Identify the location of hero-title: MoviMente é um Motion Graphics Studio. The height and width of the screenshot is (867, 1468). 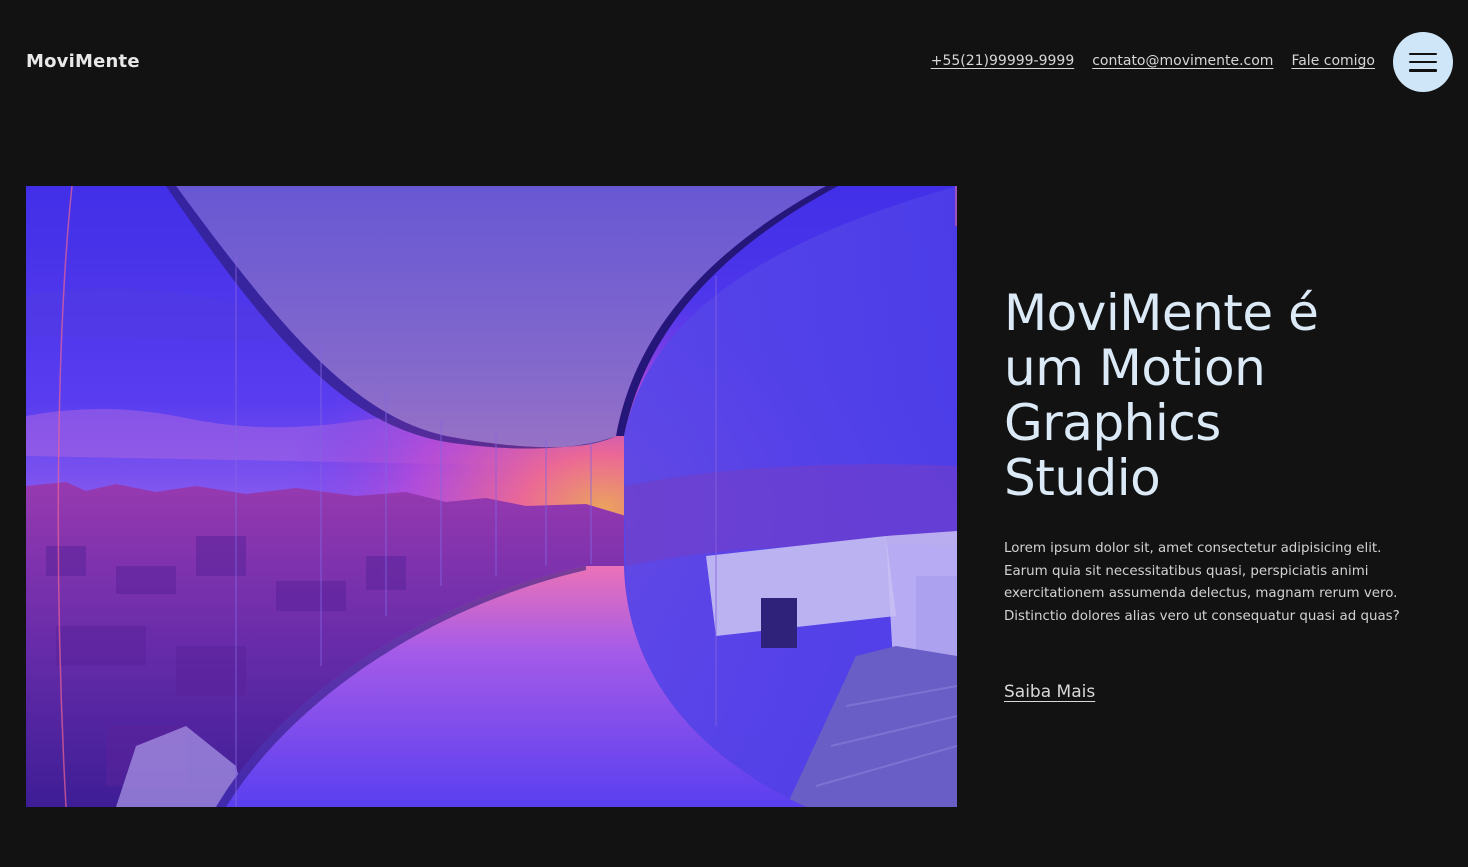
(1214, 396).